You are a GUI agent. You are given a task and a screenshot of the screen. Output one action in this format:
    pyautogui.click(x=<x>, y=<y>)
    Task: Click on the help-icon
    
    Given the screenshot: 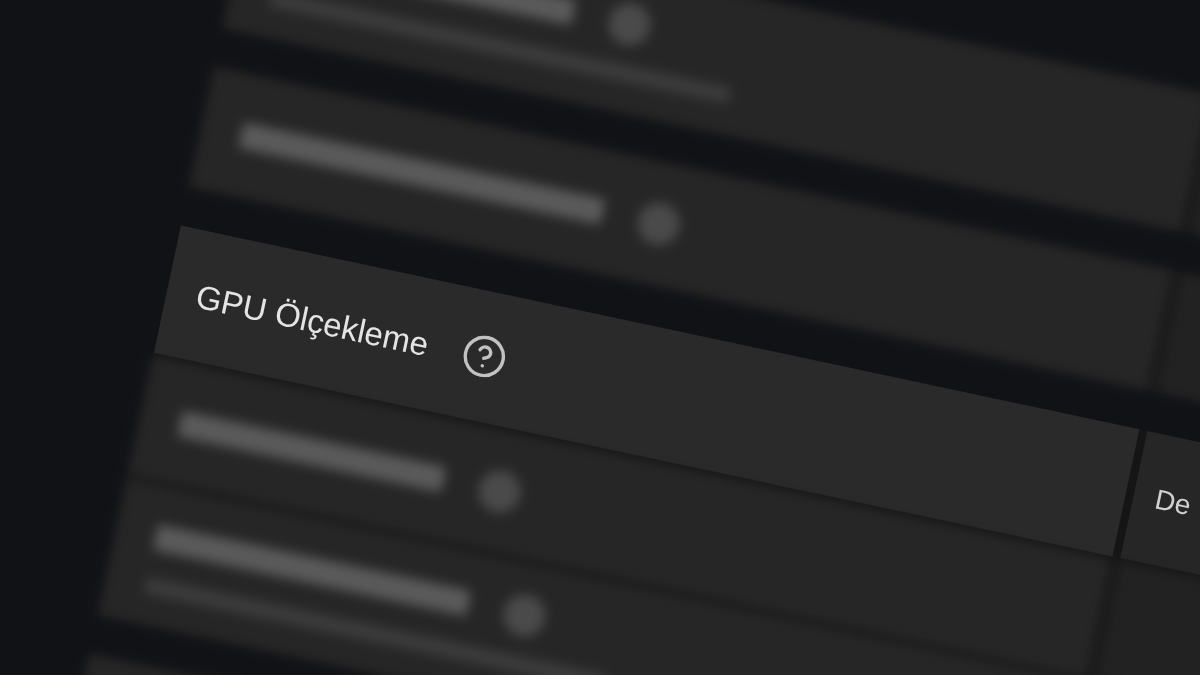 What is the action you would take?
    pyautogui.click(x=483, y=356)
    